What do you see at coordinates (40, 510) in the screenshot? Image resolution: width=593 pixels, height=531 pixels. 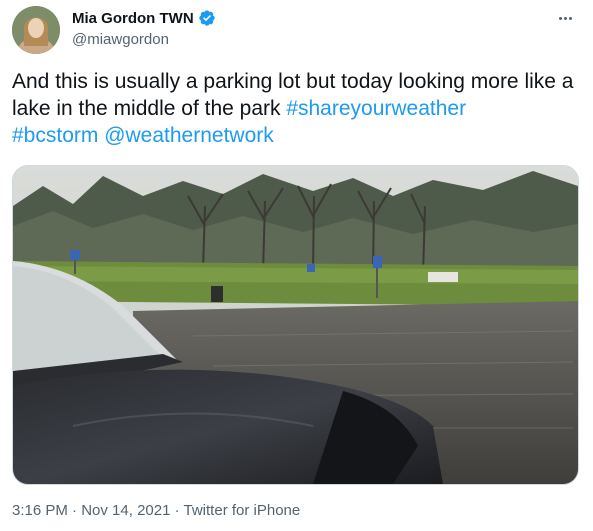 I see `tweet-time: 3:16 PM` at bounding box center [40, 510].